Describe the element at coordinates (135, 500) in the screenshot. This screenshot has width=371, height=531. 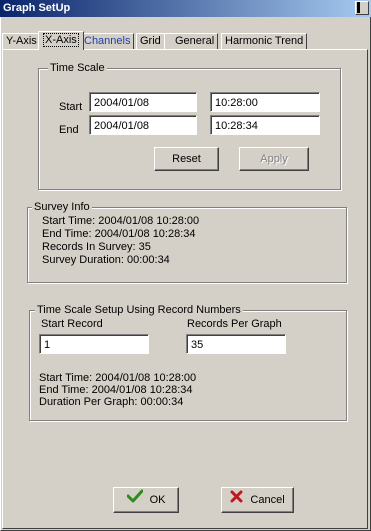
I see `checkmark-icon` at that location.